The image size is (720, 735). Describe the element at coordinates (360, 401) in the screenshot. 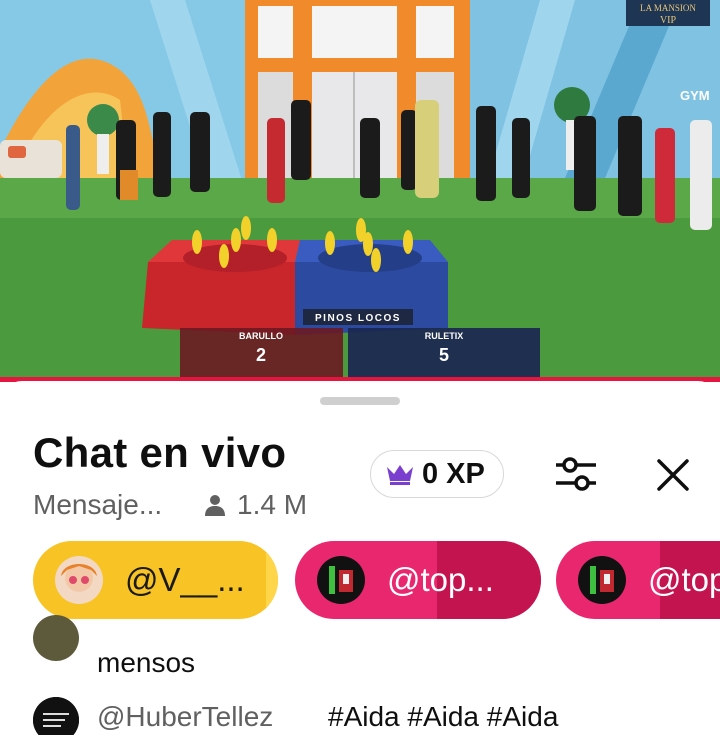

I see `drag-handle` at that location.